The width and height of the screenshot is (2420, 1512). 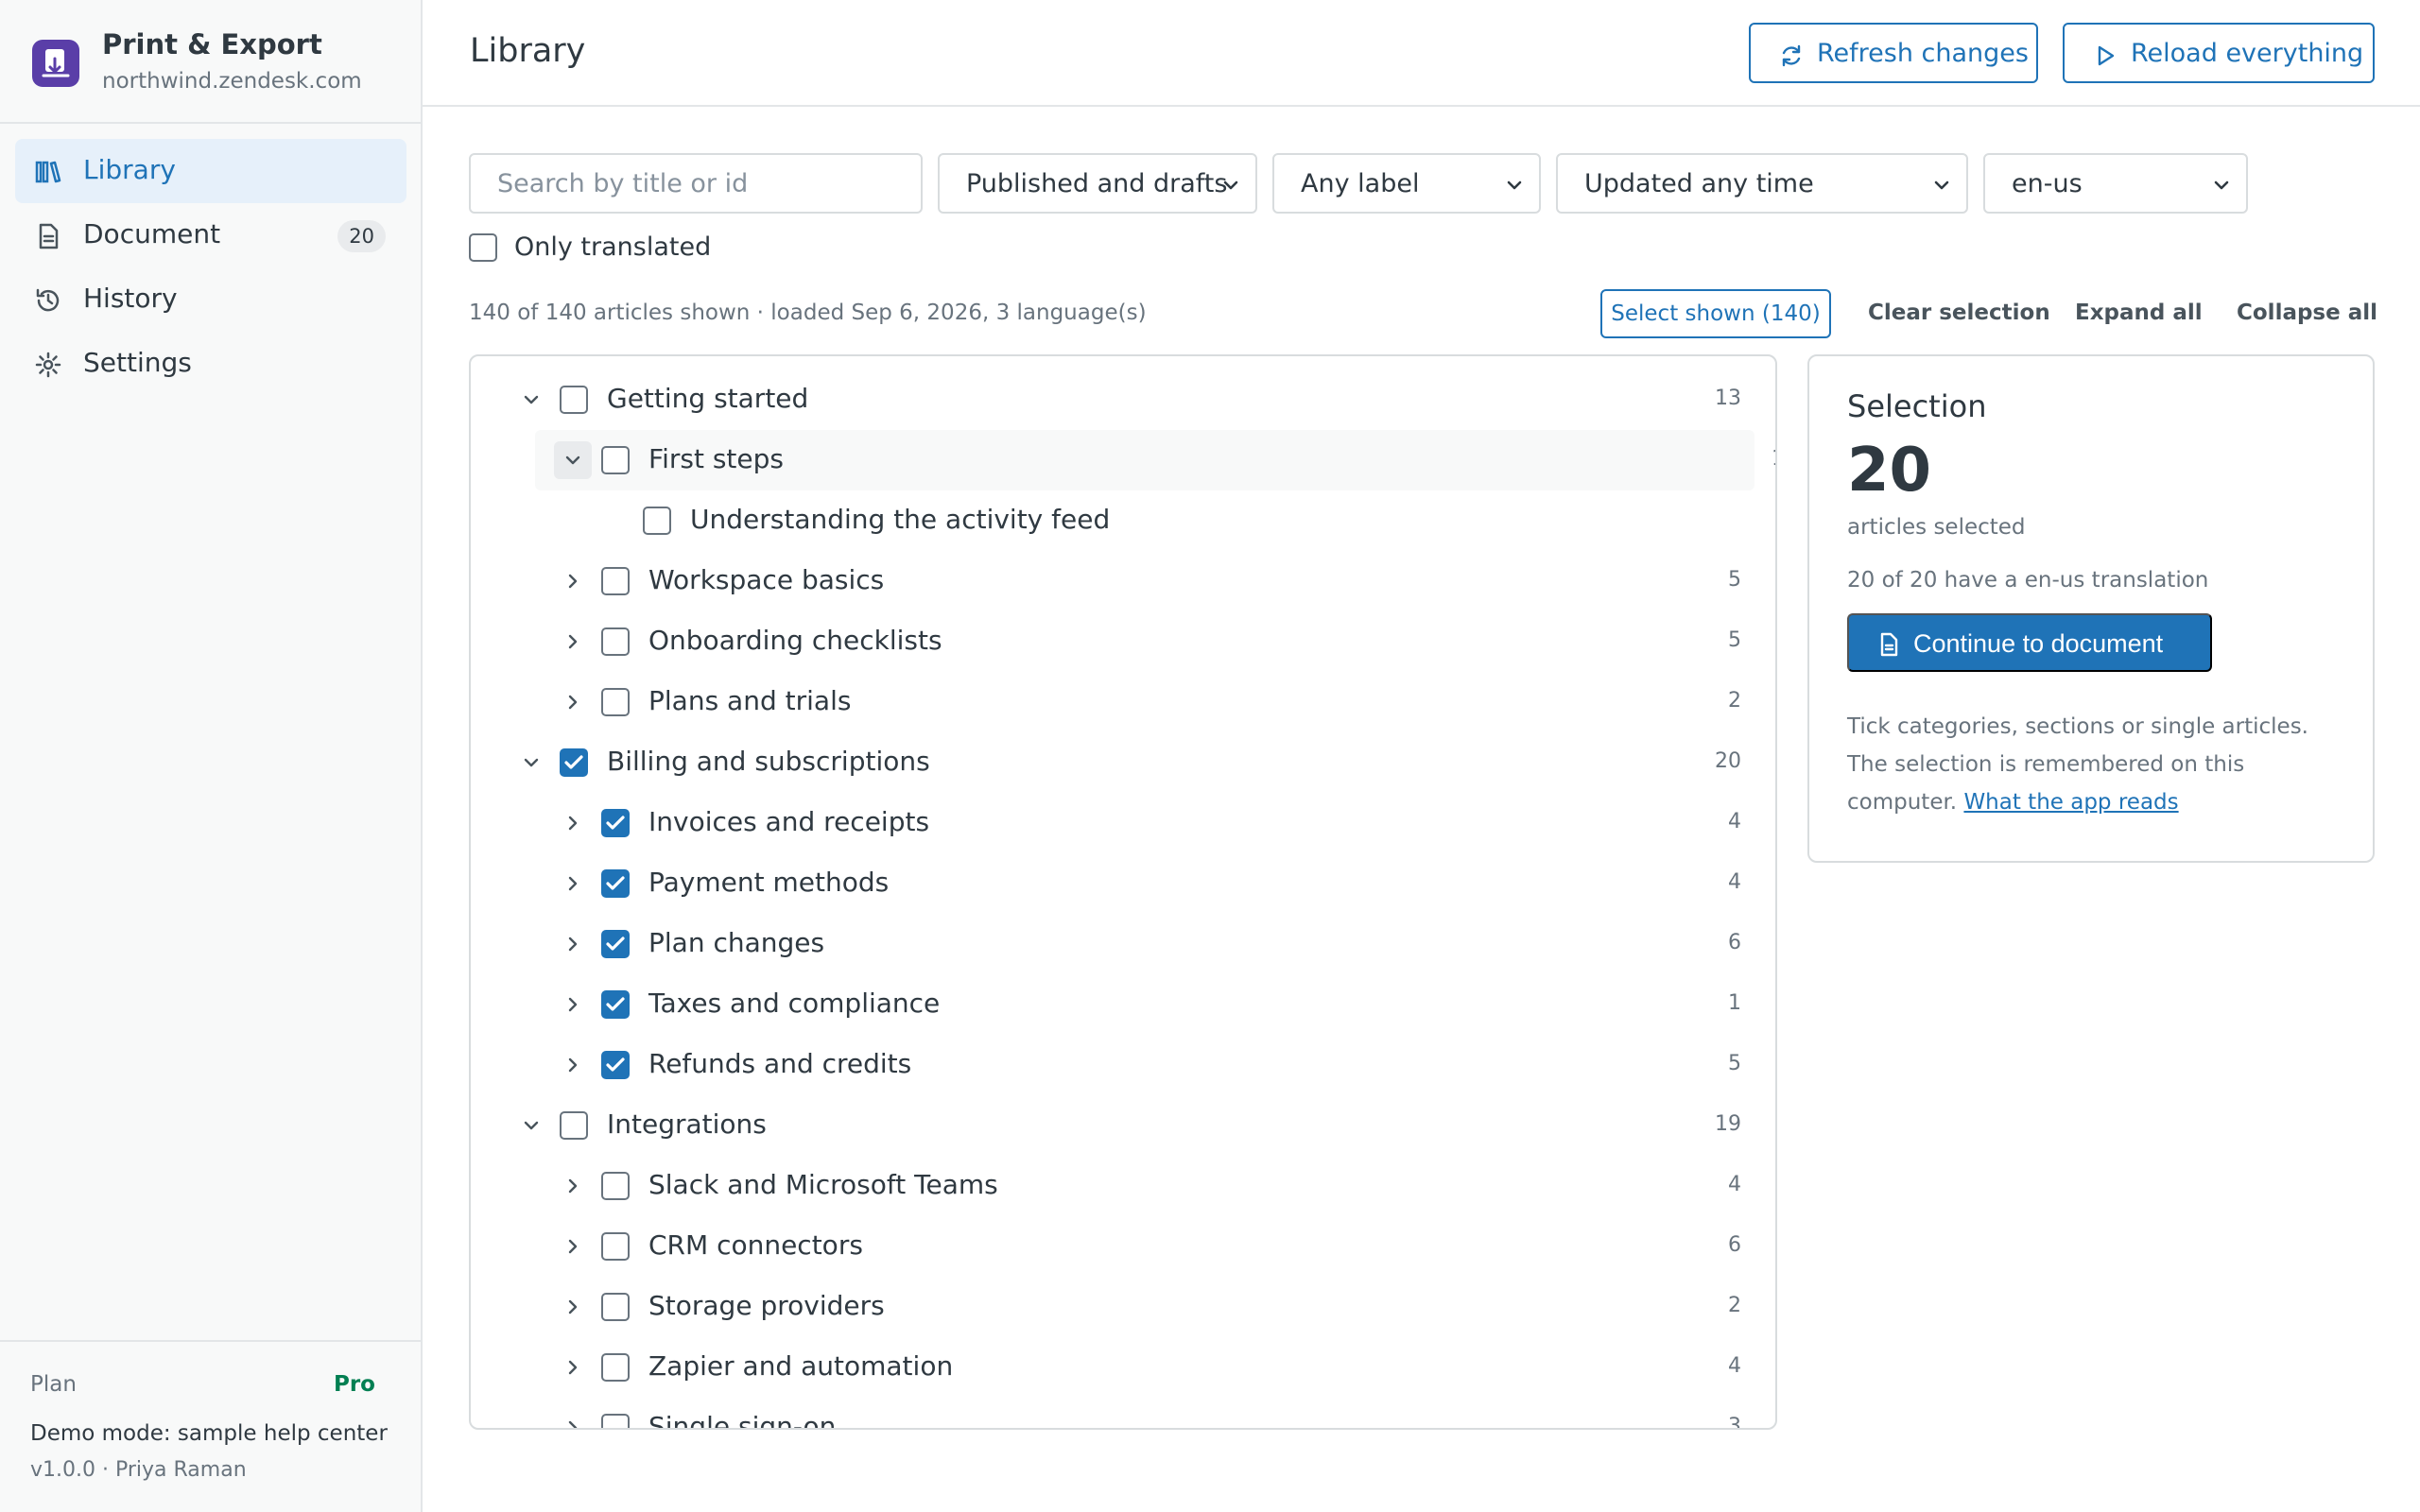 What do you see at coordinates (1791, 55) in the screenshot?
I see `refresh-icon` at bounding box center [1791, 55].